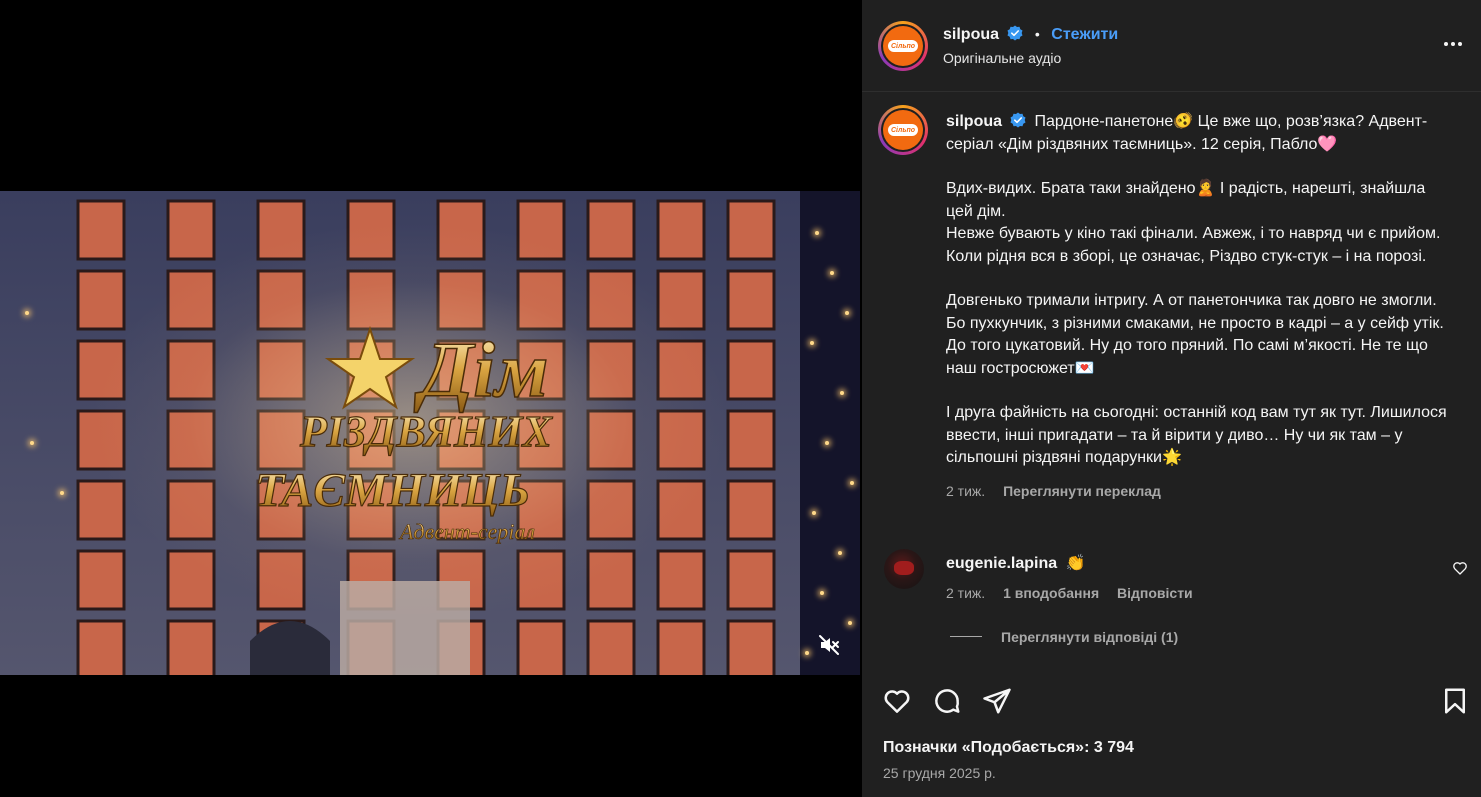  Describe the element at coordinates (974, 121) in the screenshot. I see `caption-username: silpoua` at that location.